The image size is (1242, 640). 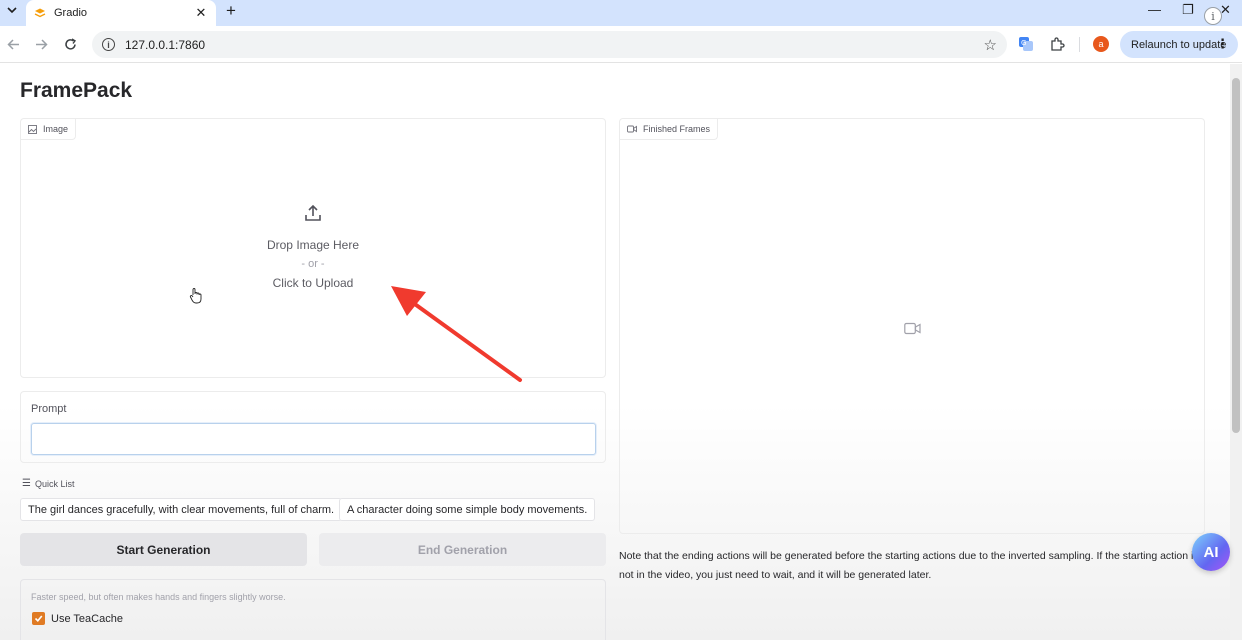 What do you see at coordinates (456, 334) in the screenshot?
I see `annotation-arrow` at bounding box center [456, 334].